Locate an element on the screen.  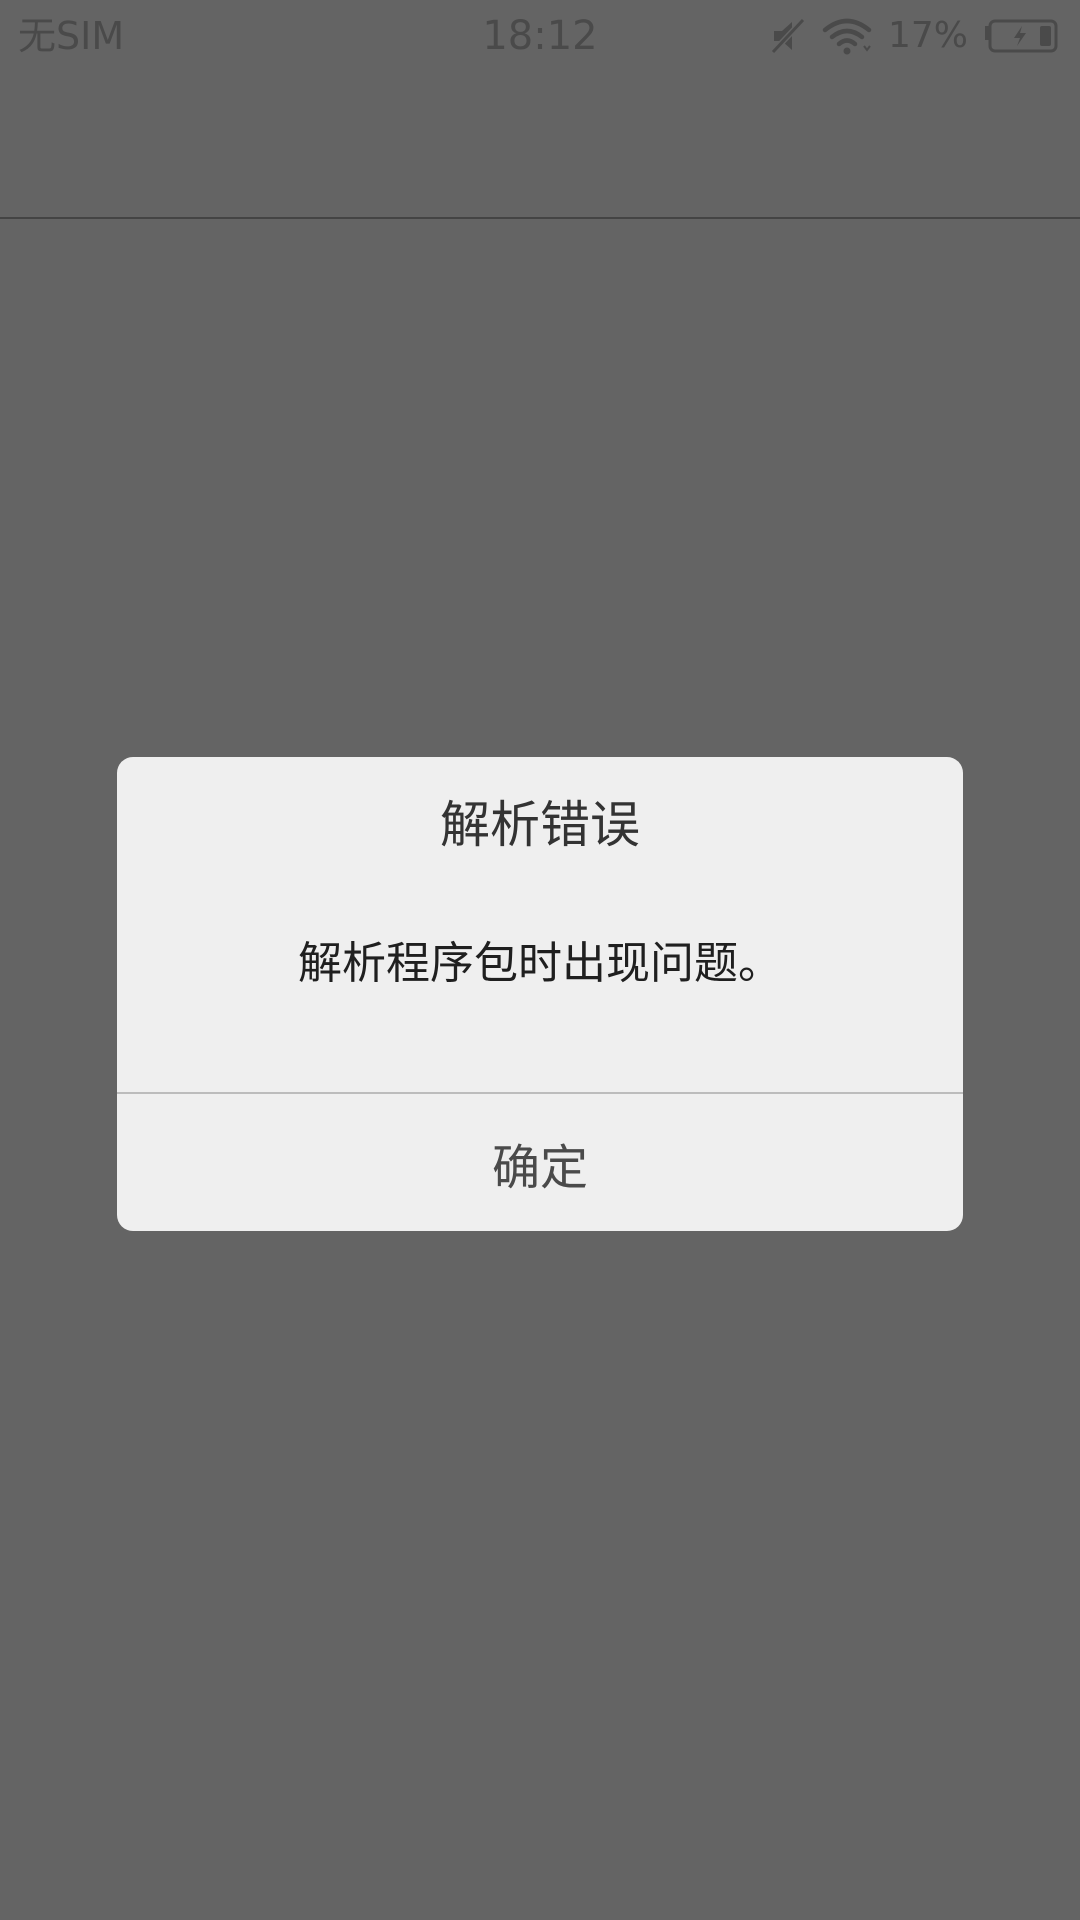
battery-percent: 17% is located at coordinates (927, 35).